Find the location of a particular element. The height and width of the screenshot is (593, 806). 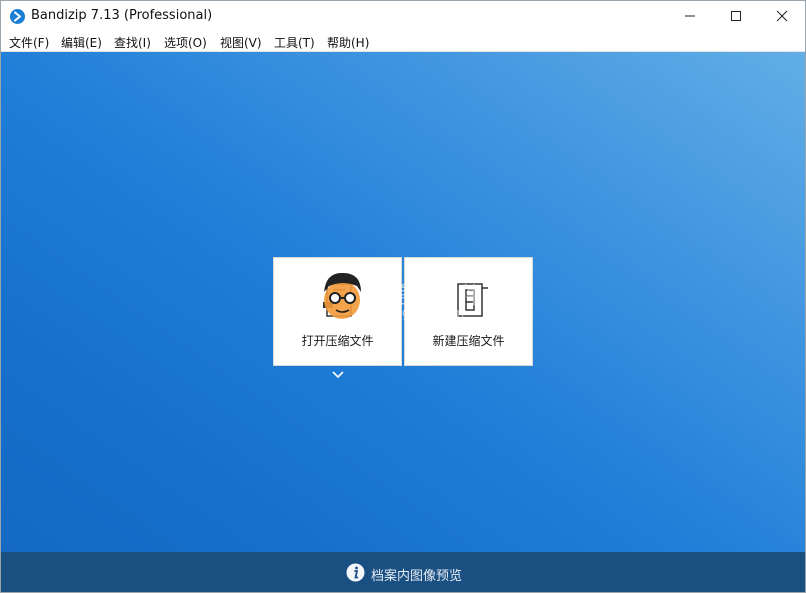

minimize-button is located at coordinates (690, 16).